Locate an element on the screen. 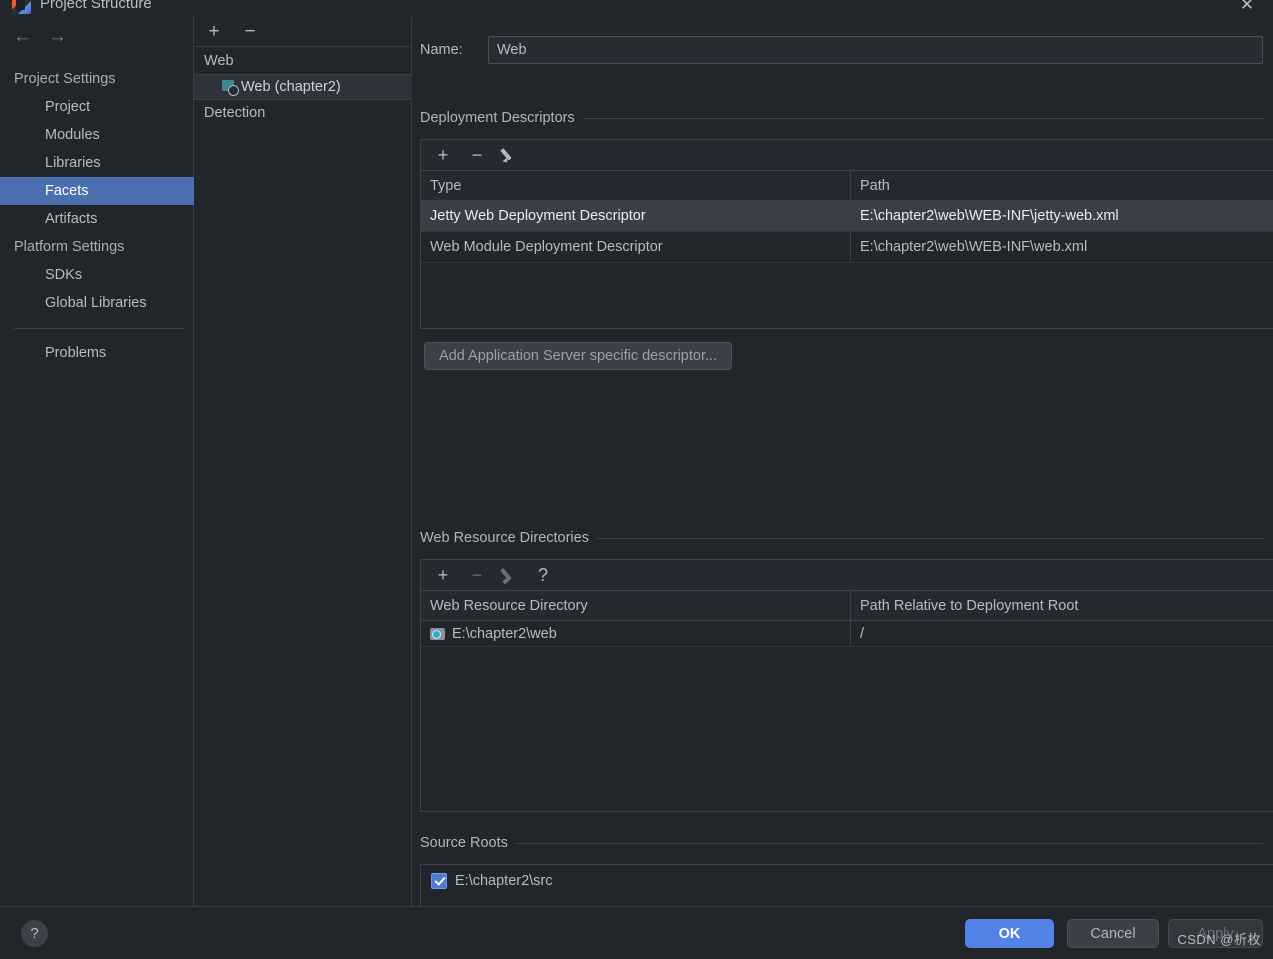 This screenshot has height=959, width=1273. column-header-relative-path: Path Relative to Deployment Root is located at coordinates (1062, 605).